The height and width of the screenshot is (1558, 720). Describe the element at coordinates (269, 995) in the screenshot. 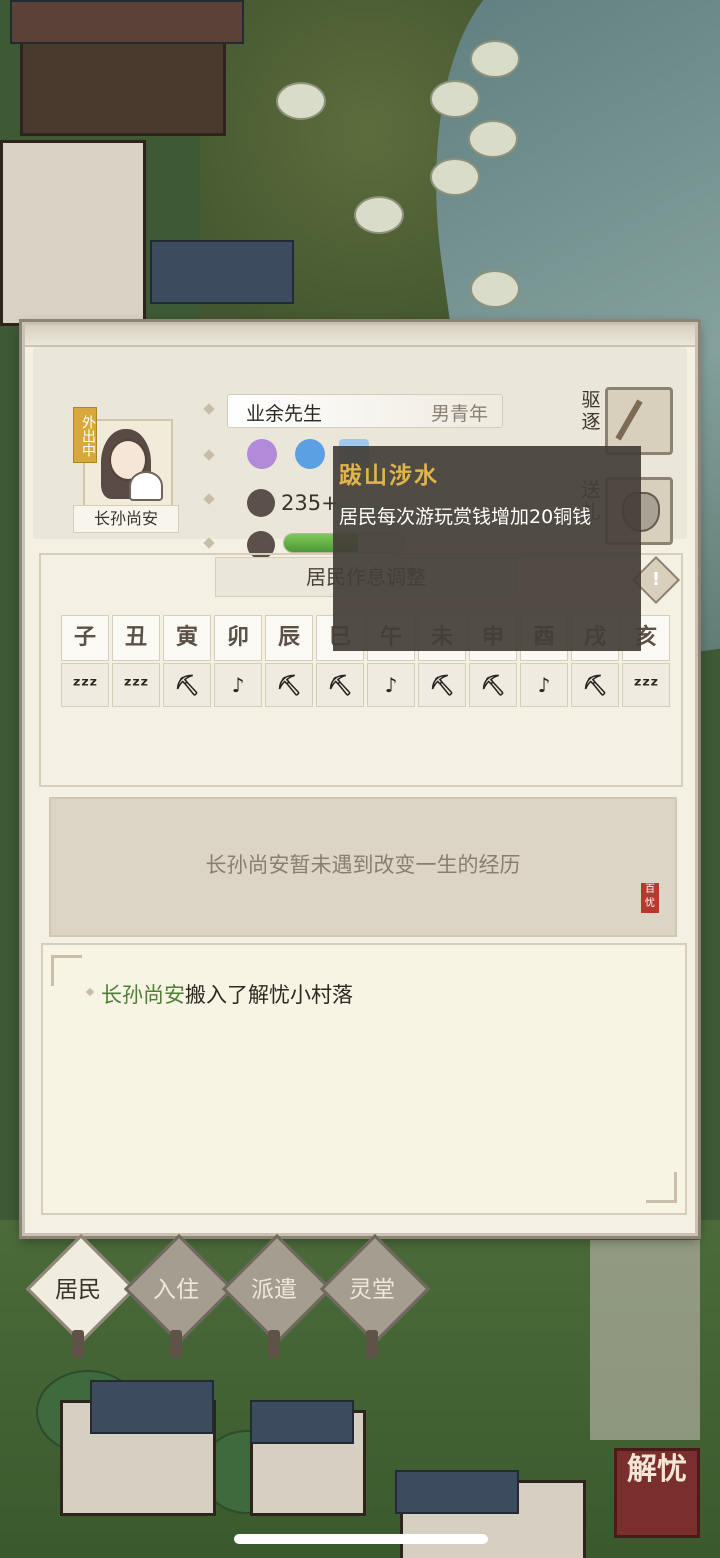

I see `log-event-text: 搬入了解忧小村落` at that location.